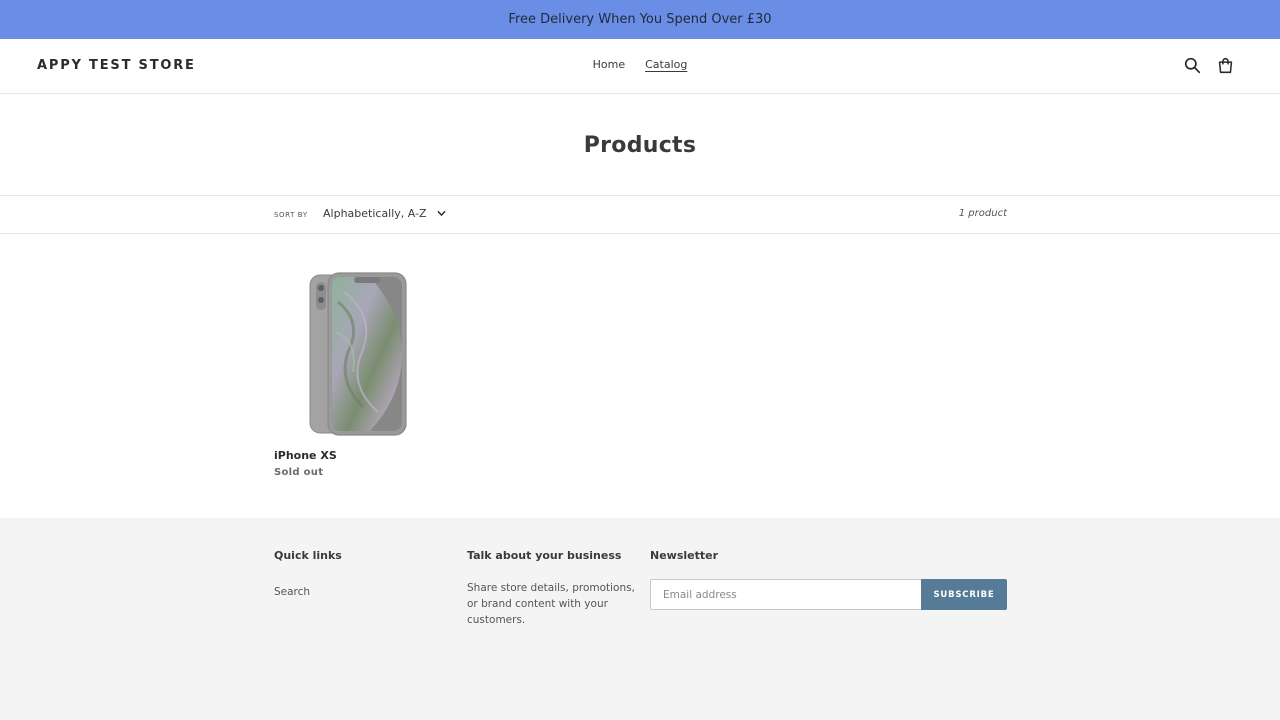 The width and height of the screenshot is (1280, 720). Describe the element at coordinates (1209, 65) in the screenshot. I see `header-icons` at that location.